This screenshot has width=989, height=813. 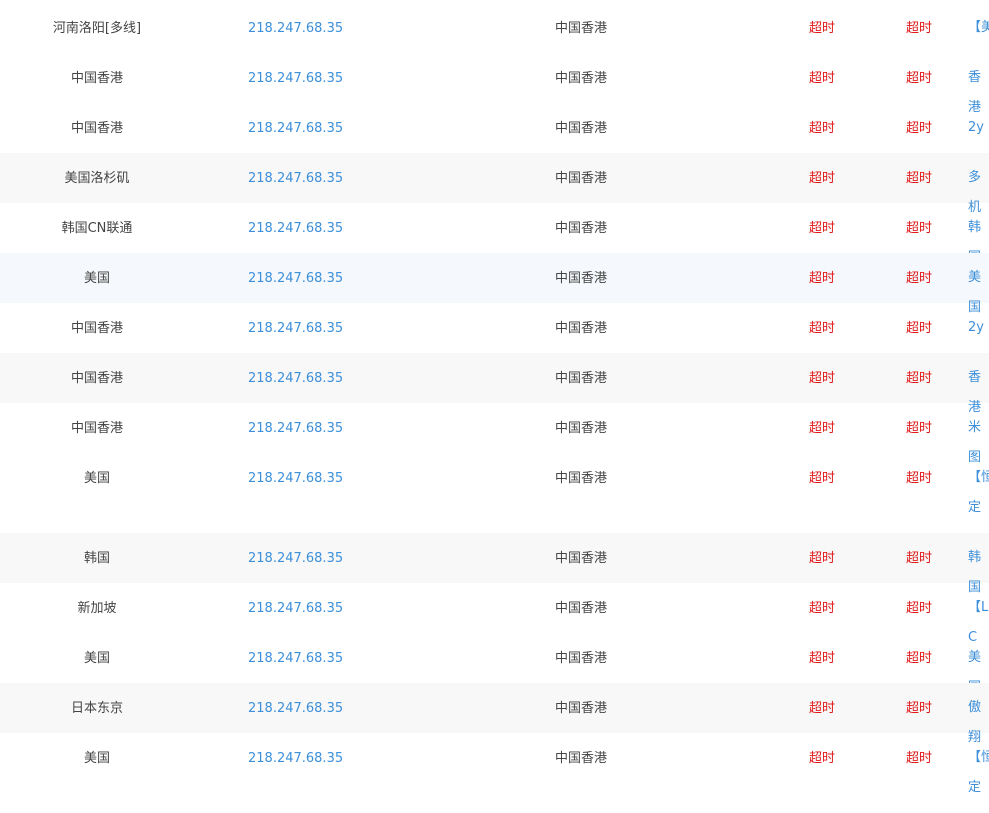 I want to click on sponsor-link: 【美, so click(x=978, y=28).